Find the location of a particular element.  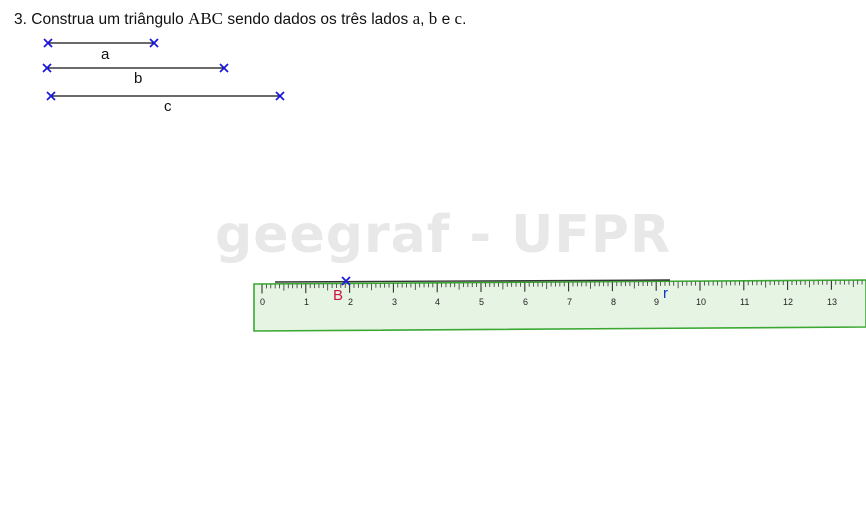

ruler-number-9: 9 is located at coordinates (656, 302).